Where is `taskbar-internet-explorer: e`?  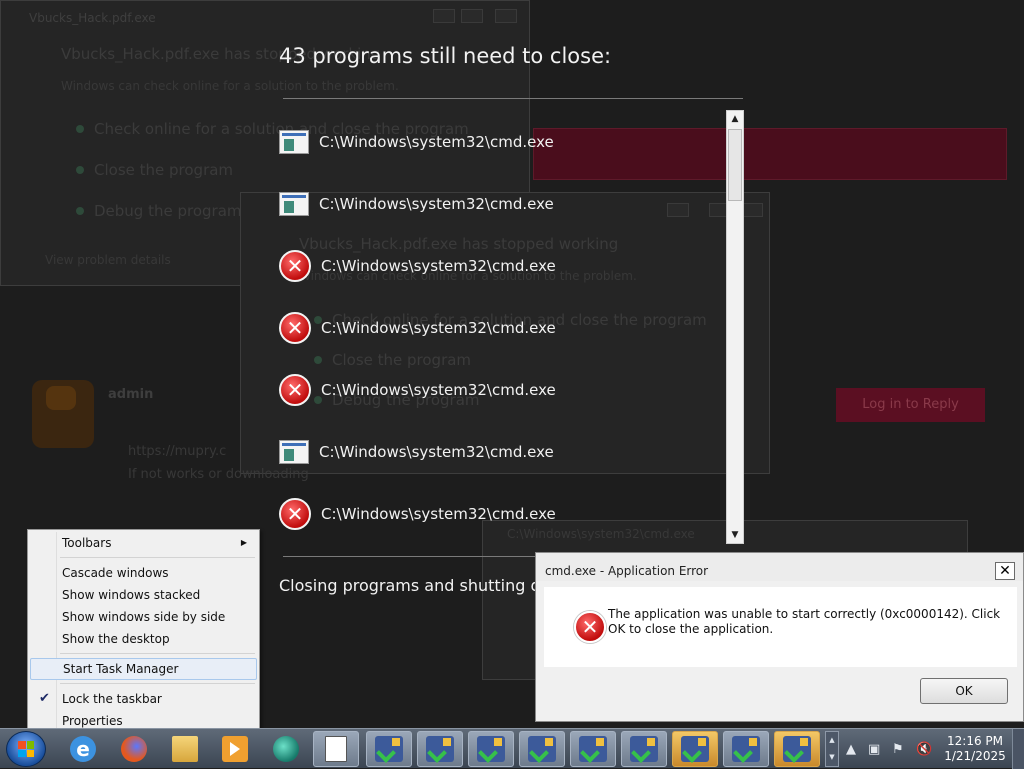 taskbar-internet-explorer: e is located at coordinates (83, 749).